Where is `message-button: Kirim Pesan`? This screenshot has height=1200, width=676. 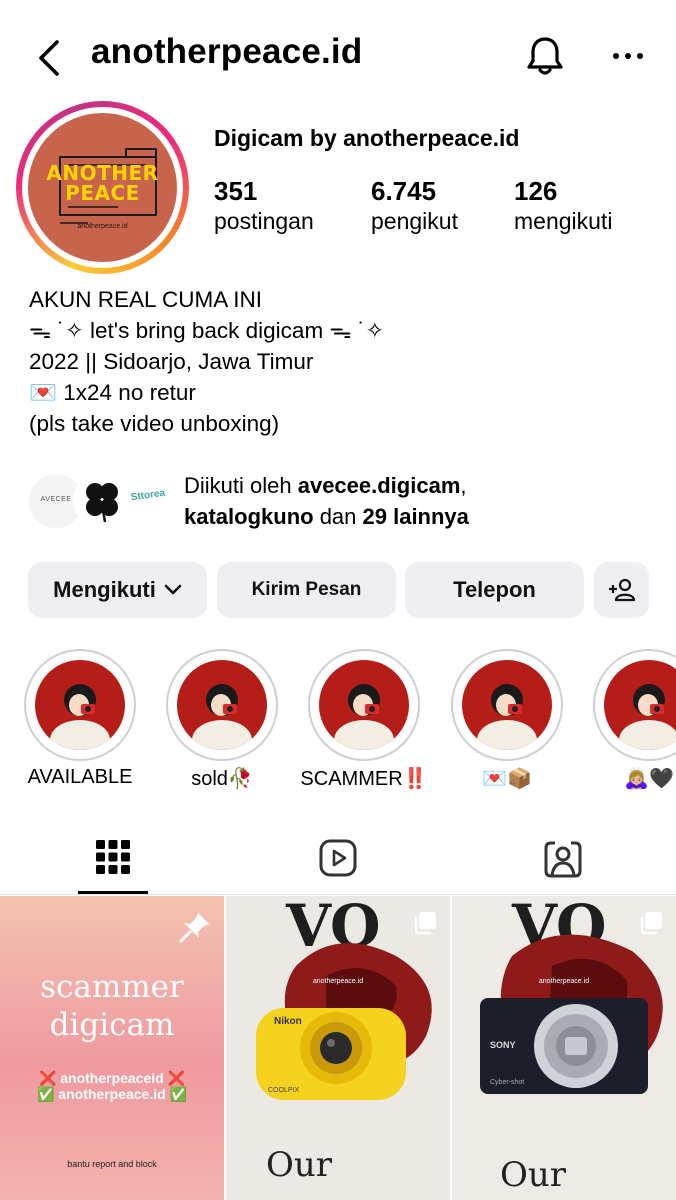
message-button: Kirim Pesan is located at coordinates (306, 590).